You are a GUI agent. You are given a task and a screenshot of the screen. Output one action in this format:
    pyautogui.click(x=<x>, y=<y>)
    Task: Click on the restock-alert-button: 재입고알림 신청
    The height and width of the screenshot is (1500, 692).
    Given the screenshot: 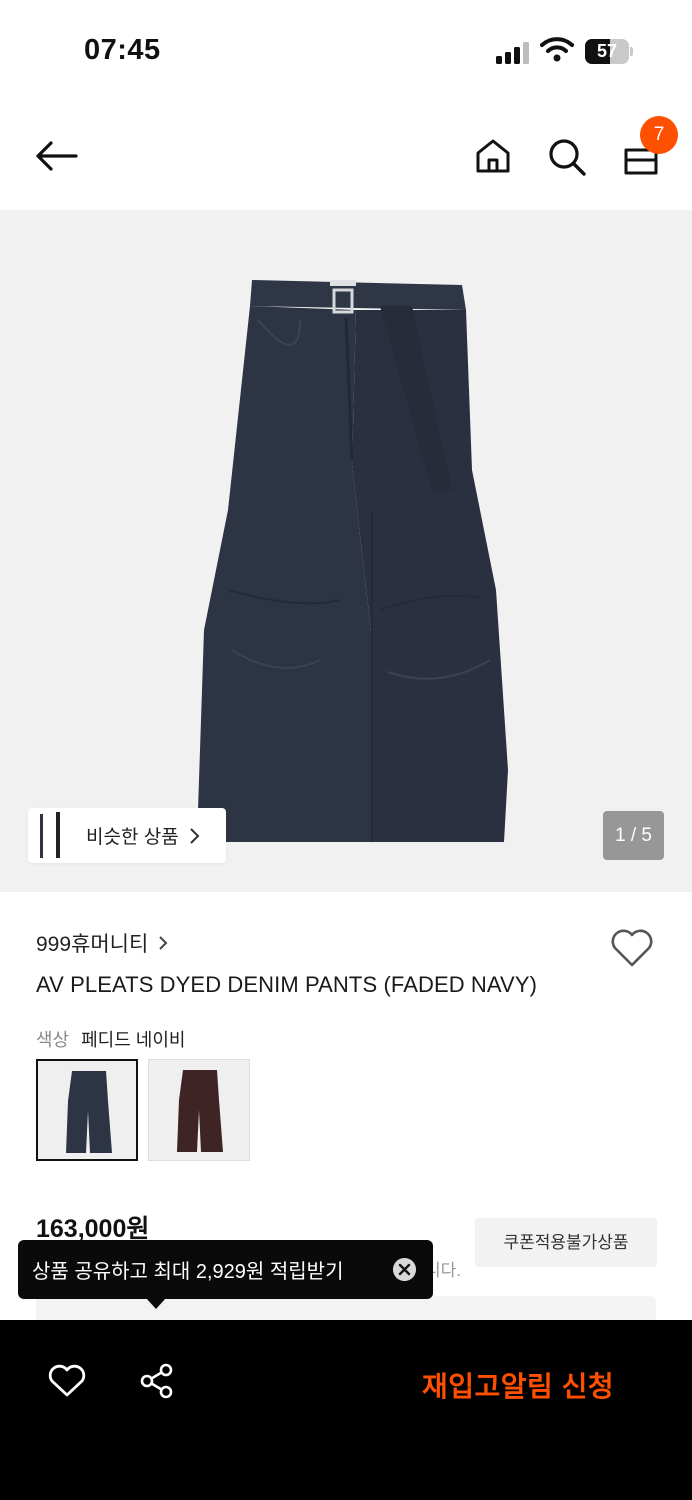 What is the action you would take?
    pyautogui.click(x=518, y=1385)
    